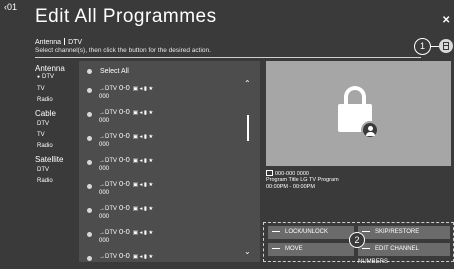 The image size is (454, 269). I want to click on move-label: MOVE, so click(294, 249).